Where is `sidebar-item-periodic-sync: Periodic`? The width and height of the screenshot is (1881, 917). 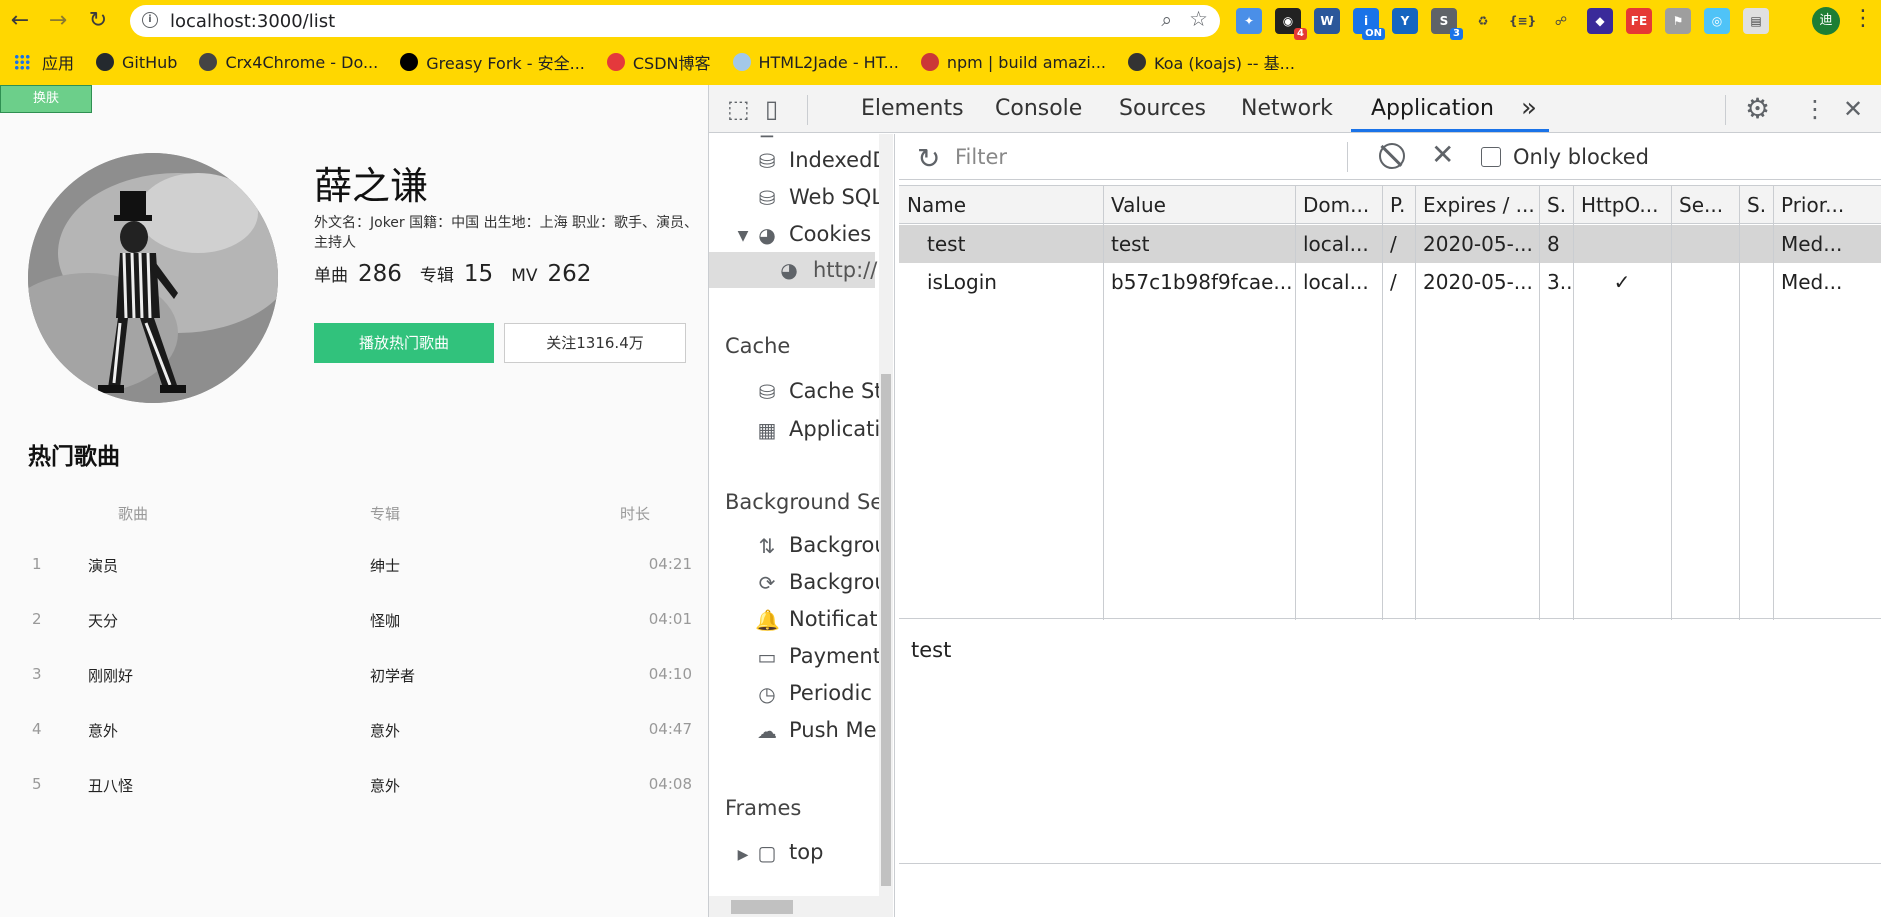 sidebar-item-periodic-sync: Periodic is located at coordinates (830, 693).